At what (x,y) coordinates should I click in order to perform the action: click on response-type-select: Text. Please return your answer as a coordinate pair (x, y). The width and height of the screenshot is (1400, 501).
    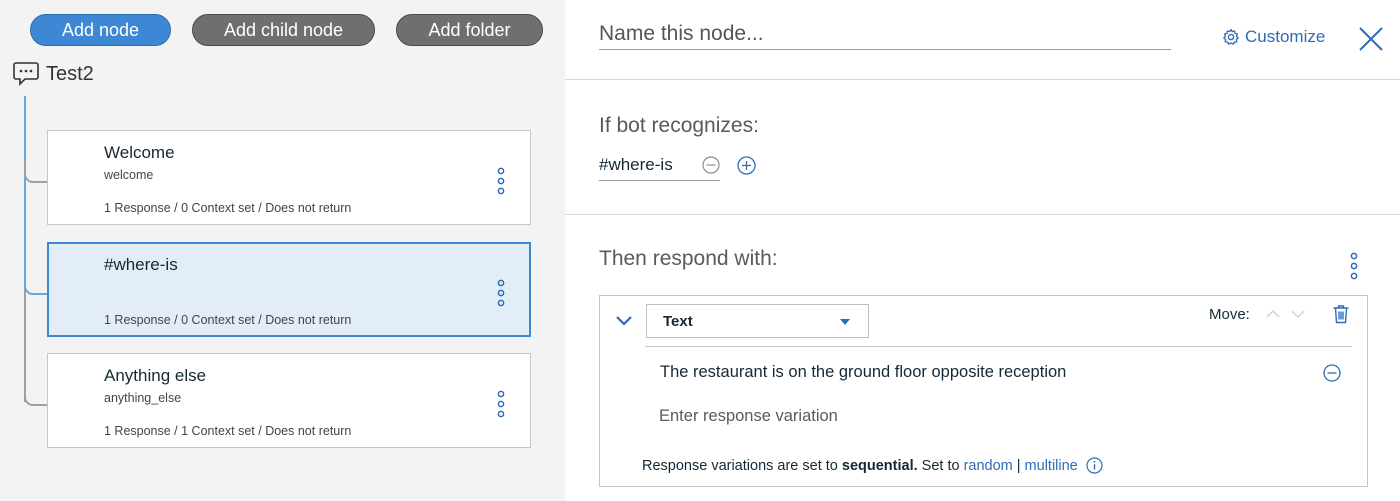
    Looking at the image, I should click on (757, 321).